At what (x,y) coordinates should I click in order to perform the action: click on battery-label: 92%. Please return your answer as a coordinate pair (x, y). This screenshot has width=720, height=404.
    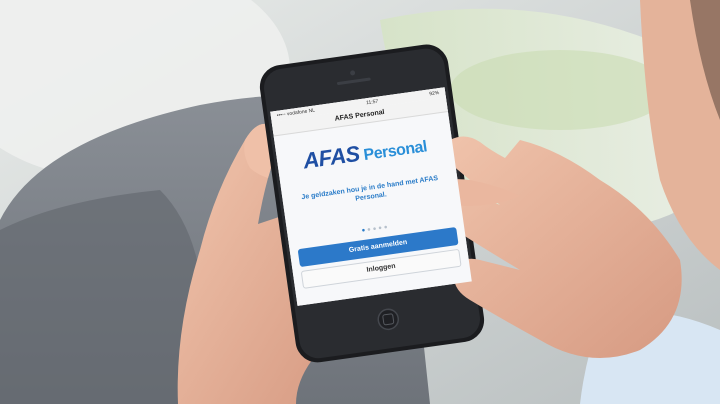
    Looking at the image, I should click on (434, 94).